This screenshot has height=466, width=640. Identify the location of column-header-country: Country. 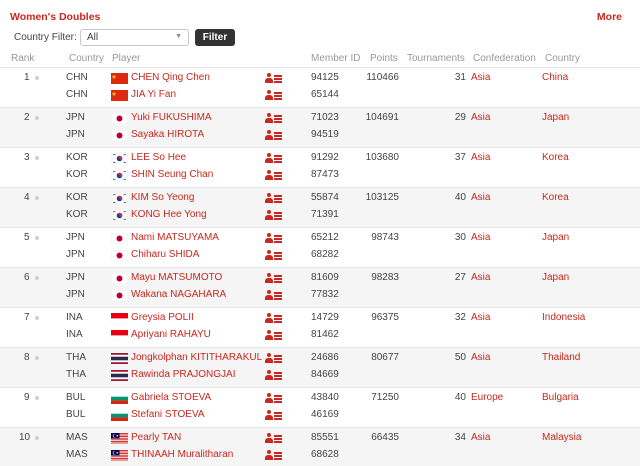
(87, 58).